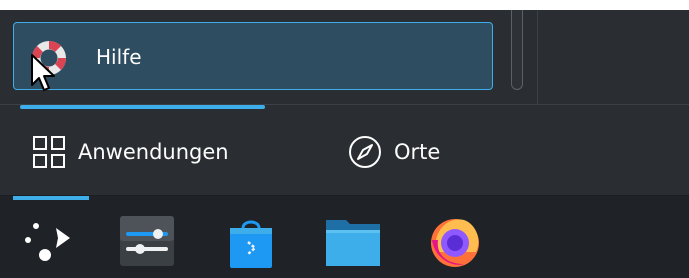 Image resolution: width=689 pixels, height=278 pixels. What do you see at coordinates (613, 57) in the screenshot?
I see `applications-pane` at bounding box center [613, 57].